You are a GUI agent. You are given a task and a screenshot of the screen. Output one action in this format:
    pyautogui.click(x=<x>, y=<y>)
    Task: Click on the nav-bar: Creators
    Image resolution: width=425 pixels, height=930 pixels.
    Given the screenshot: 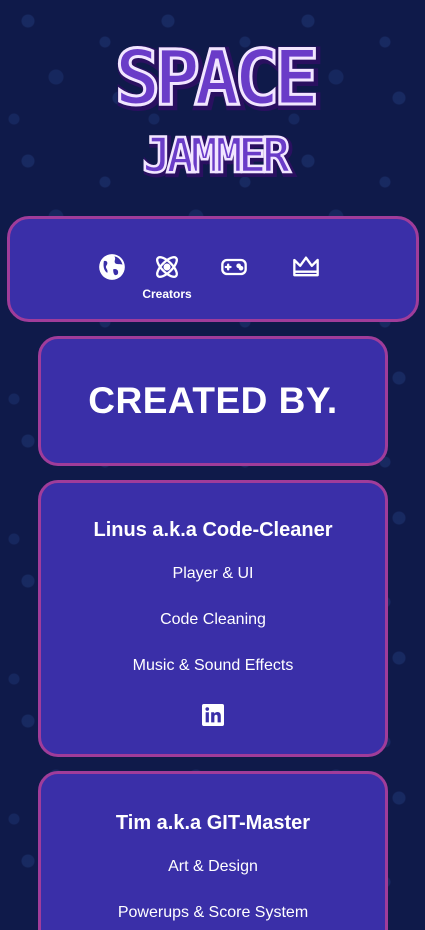 What is the action you would take?
    pyautogui.click(x=213, y=269)
    